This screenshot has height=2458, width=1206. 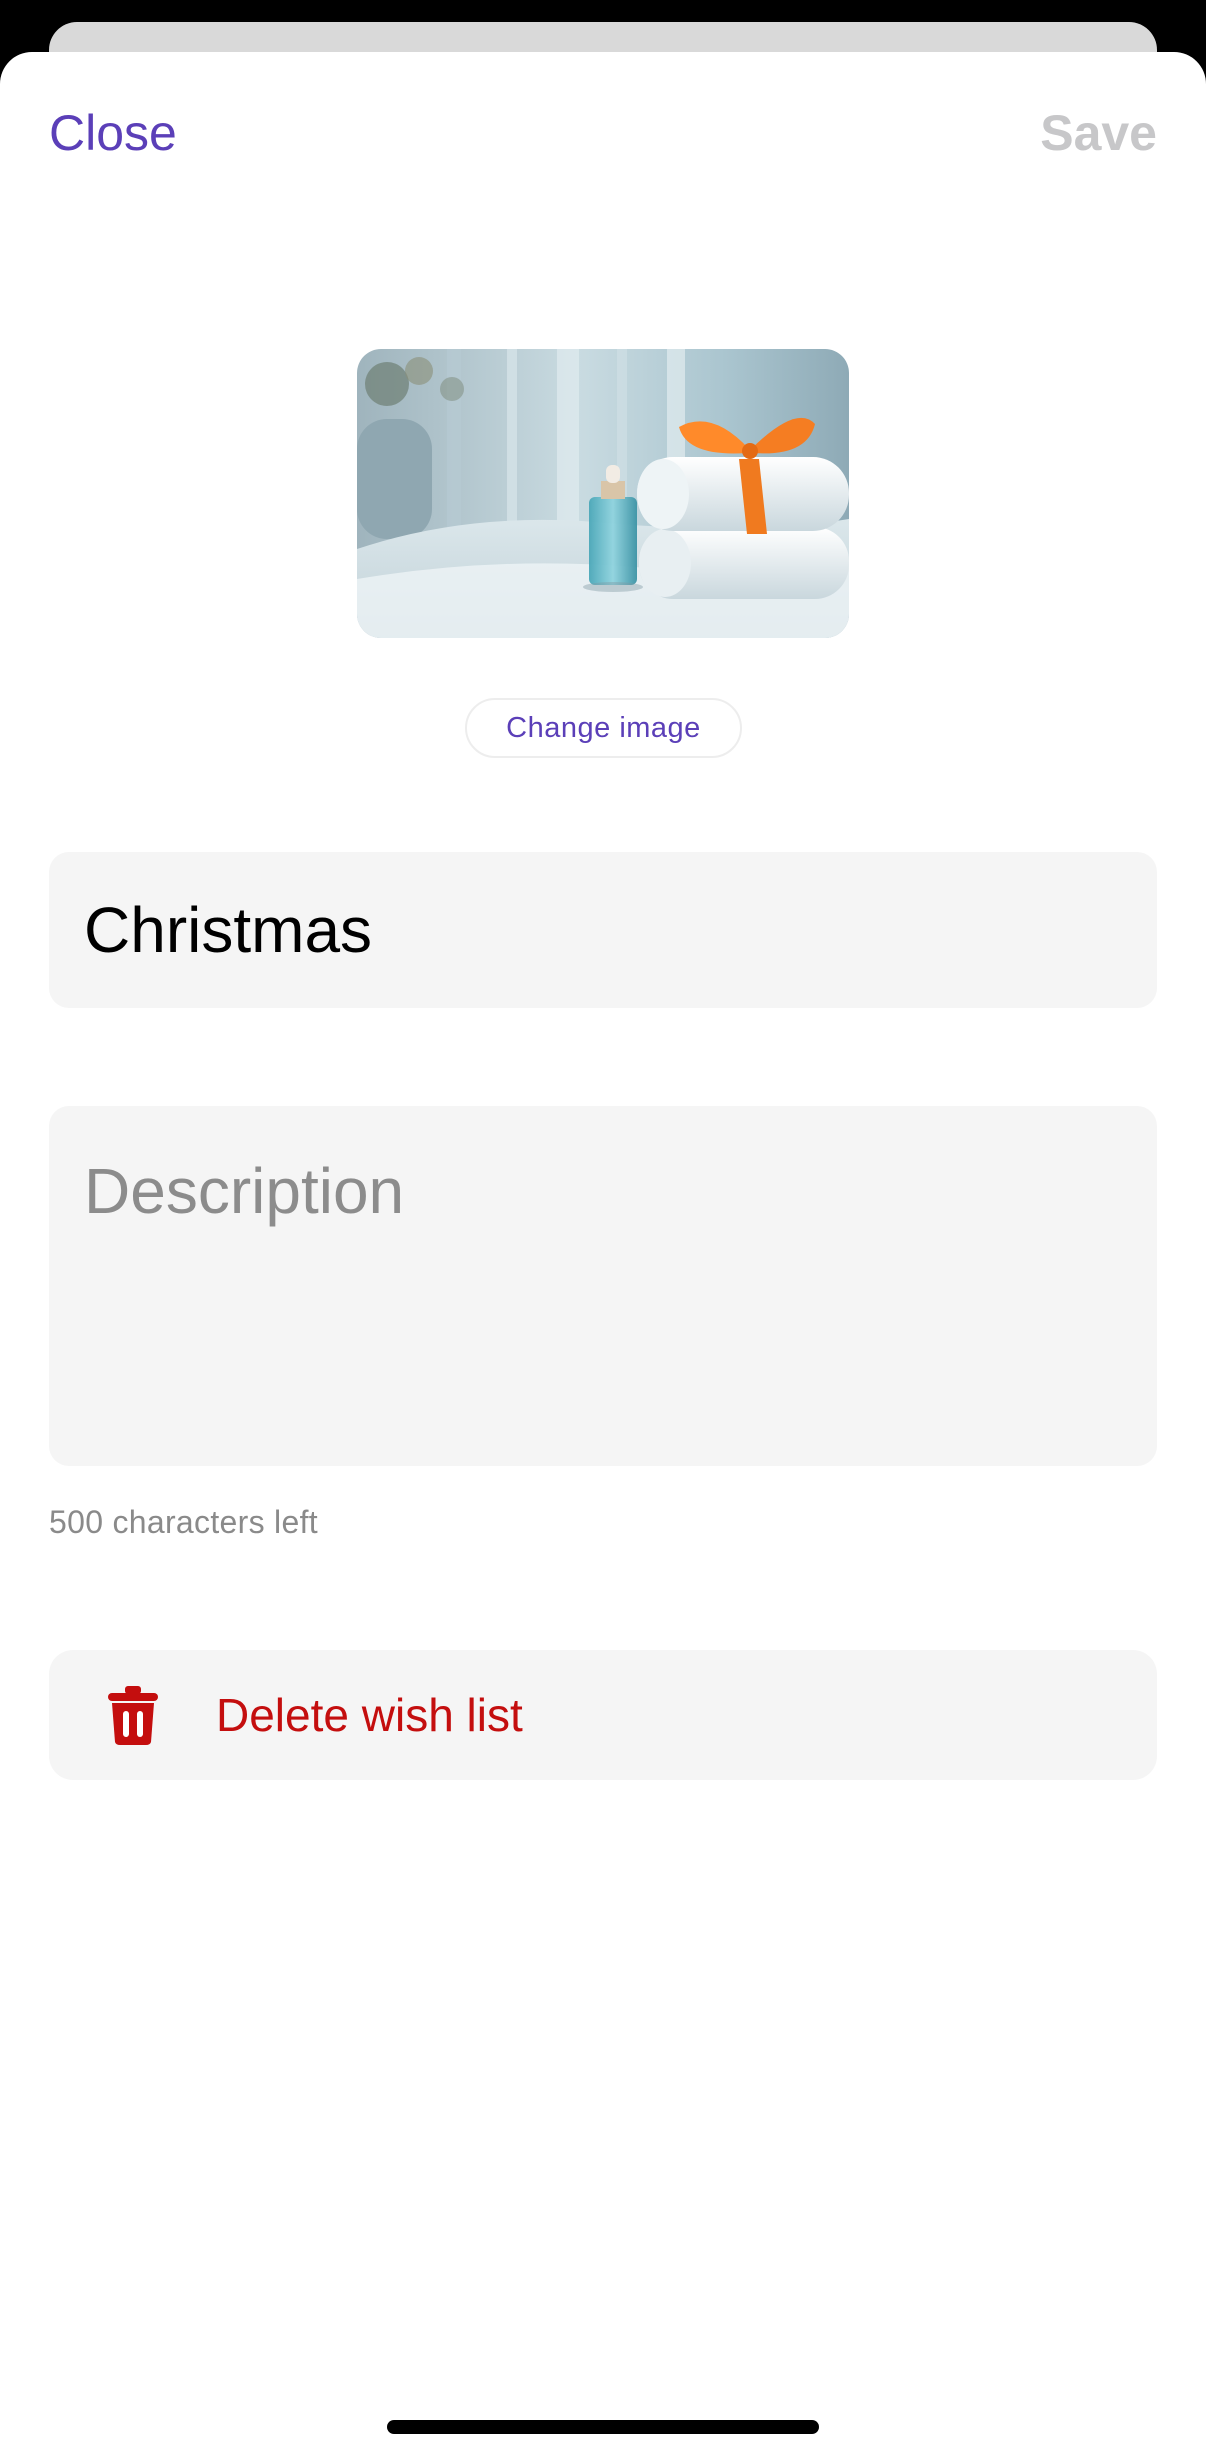 What do you see at coordinates (113, 133) in the screenshot?
I see `close-button: Close` at bounding box center [113, 133].